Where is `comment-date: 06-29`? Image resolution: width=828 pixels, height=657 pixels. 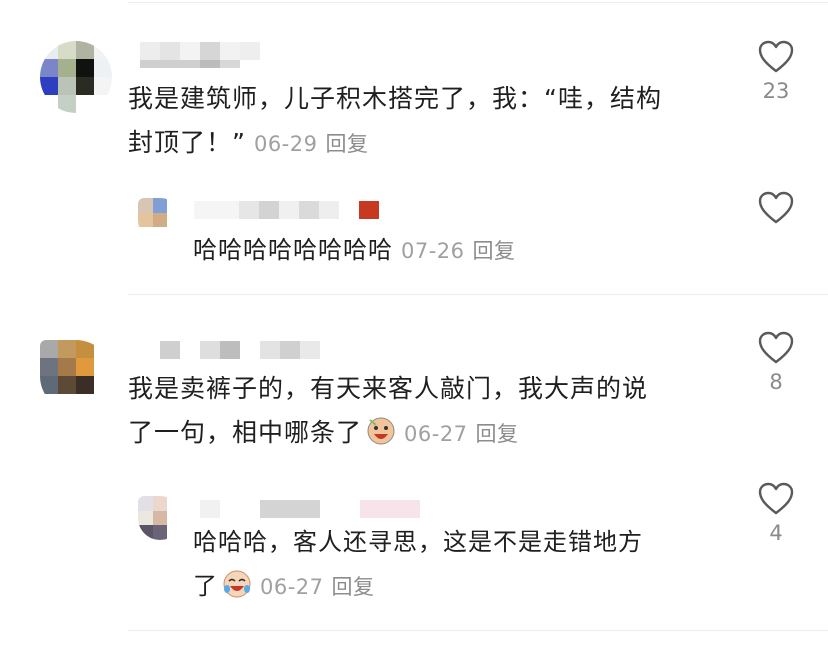 comment-date: 06-29 is located at coordinates (285, 144).